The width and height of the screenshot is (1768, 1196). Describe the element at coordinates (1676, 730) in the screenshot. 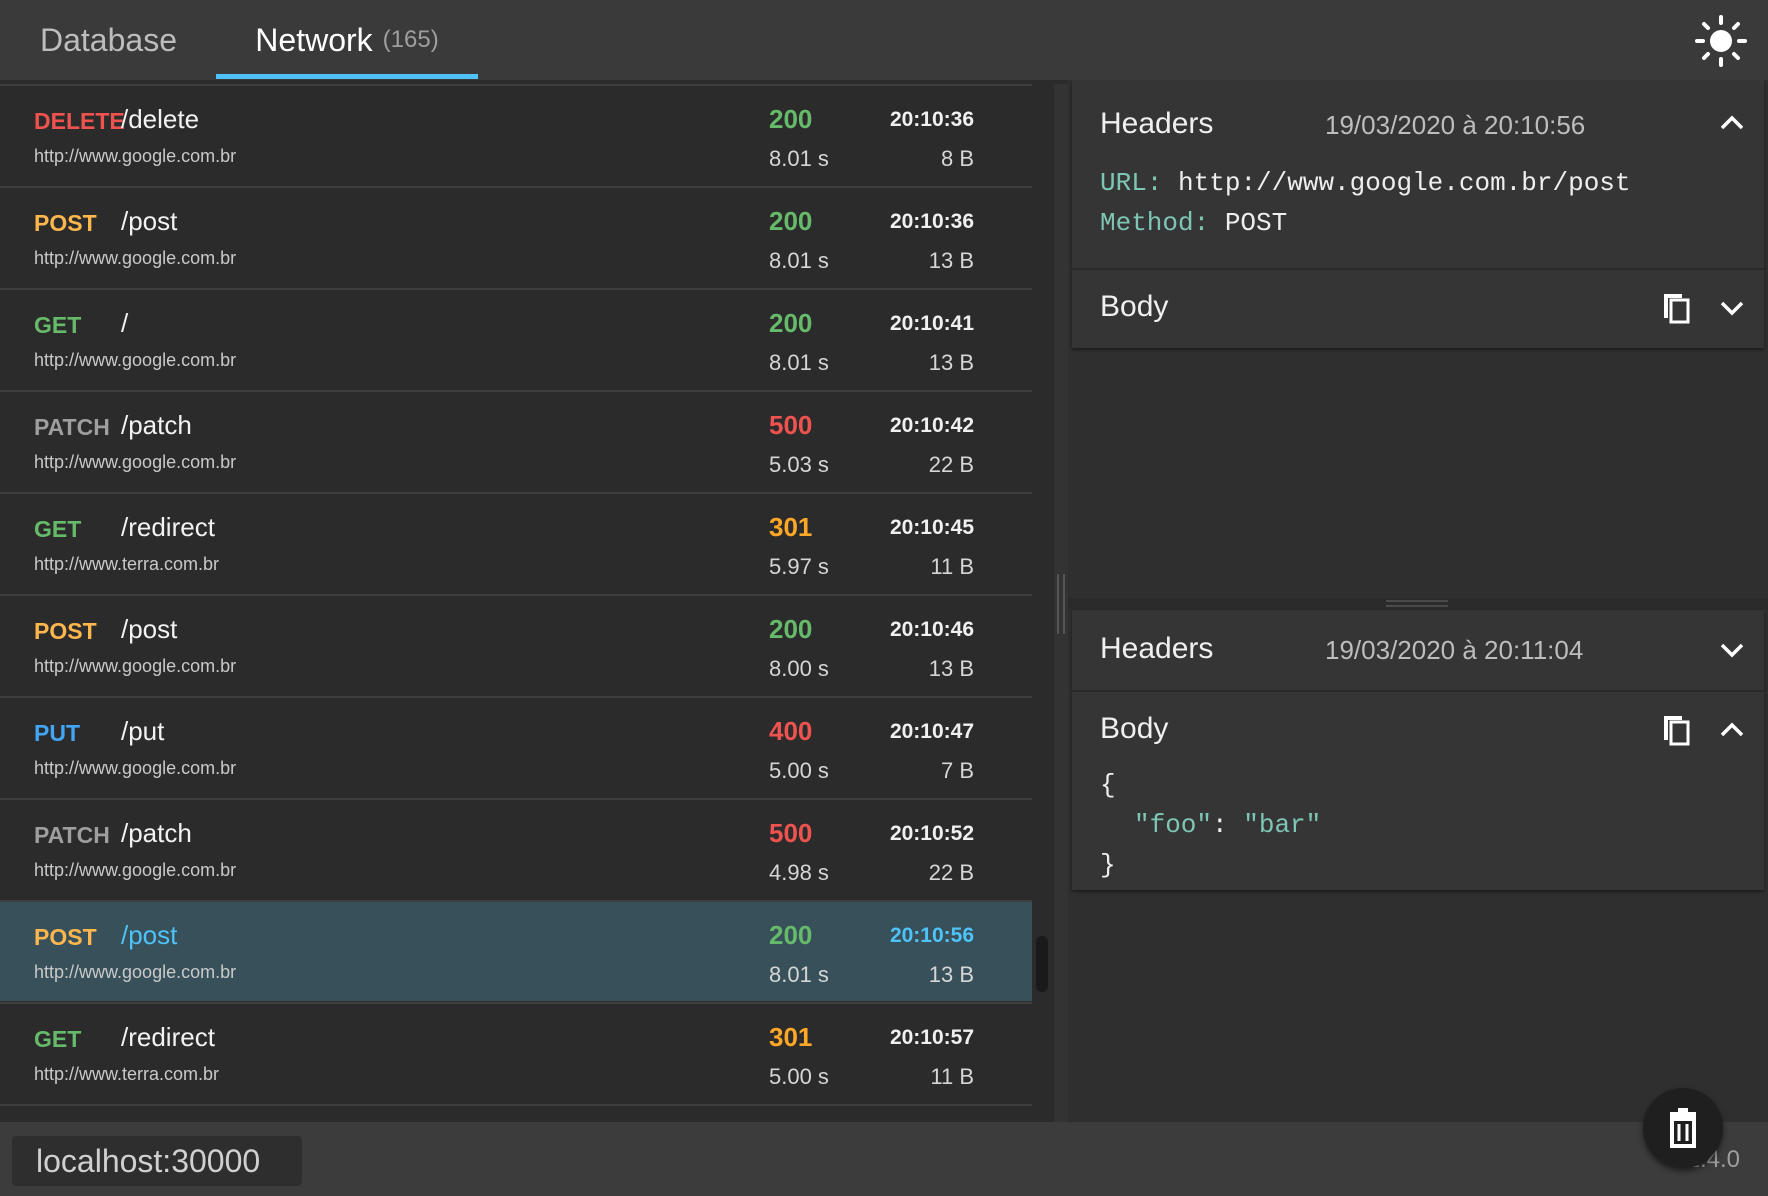

I see `response-body-copy-button` at that location.